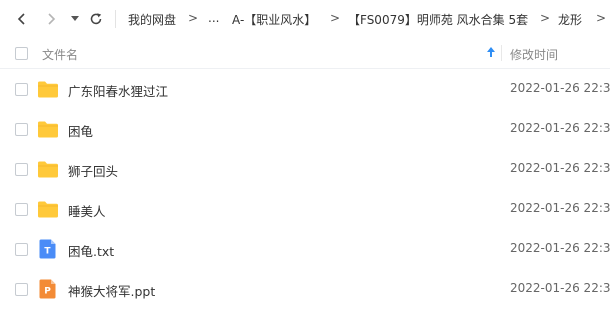 The image size is (610, 318). I want to click on caret-down-icon, so click(75, 18).